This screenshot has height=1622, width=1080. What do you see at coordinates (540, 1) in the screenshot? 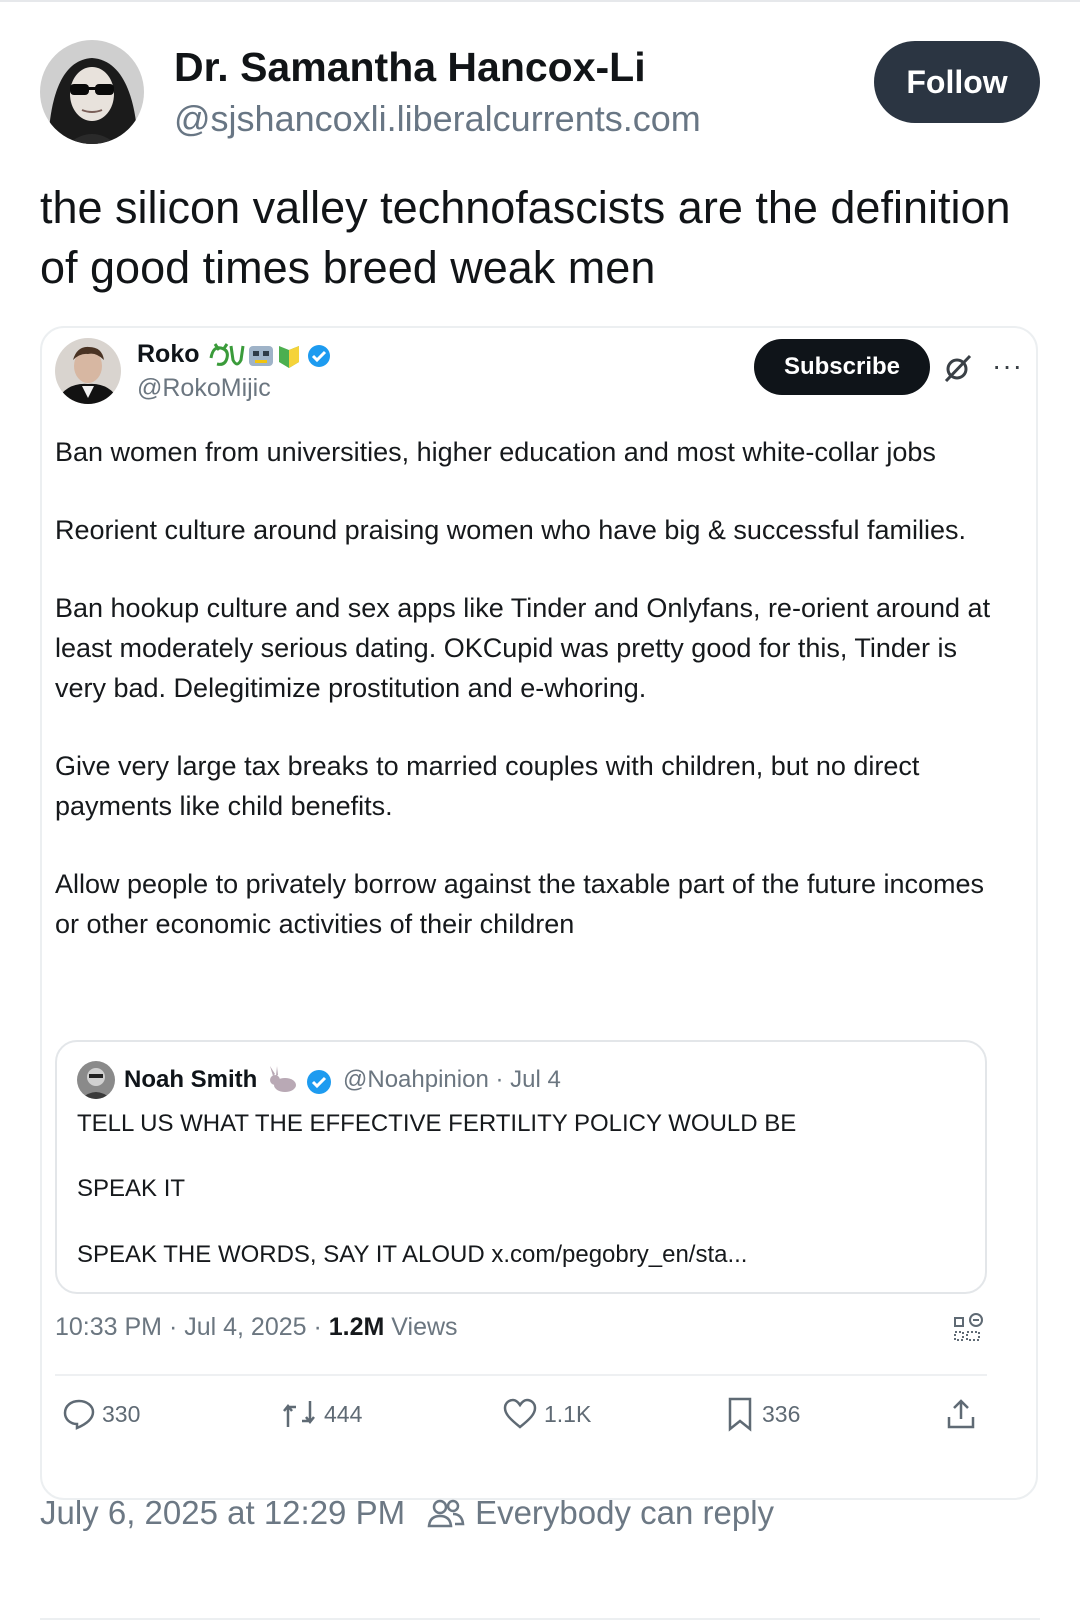
I see `top-border` at bounding box center [540, 1].